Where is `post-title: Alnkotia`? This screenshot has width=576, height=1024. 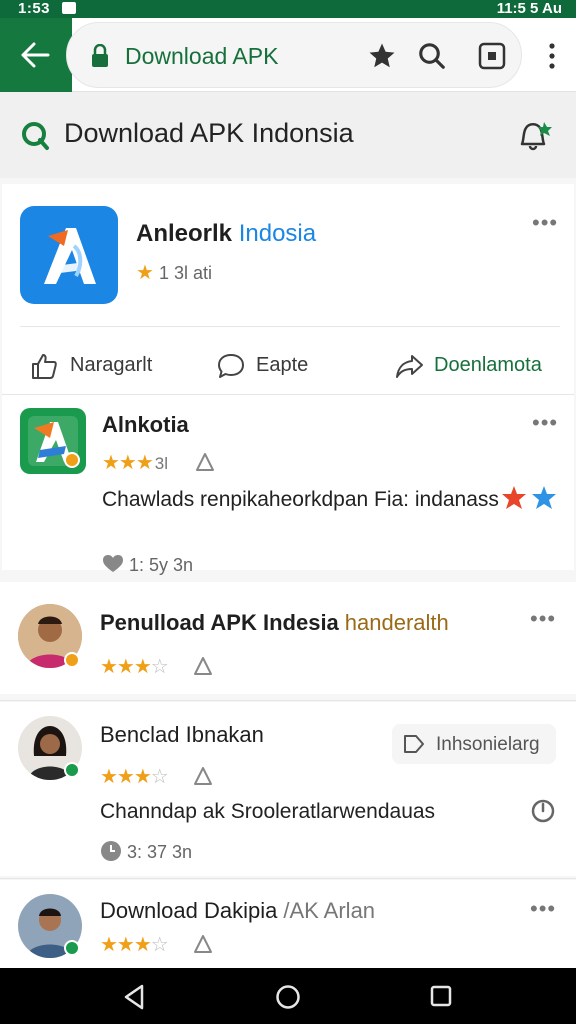 post-title: Alnkotia is located at coordinates (145, 424).